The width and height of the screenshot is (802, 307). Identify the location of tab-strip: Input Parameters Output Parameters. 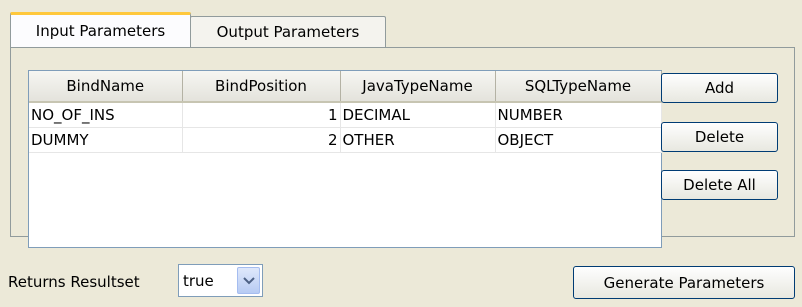
(402, 30).